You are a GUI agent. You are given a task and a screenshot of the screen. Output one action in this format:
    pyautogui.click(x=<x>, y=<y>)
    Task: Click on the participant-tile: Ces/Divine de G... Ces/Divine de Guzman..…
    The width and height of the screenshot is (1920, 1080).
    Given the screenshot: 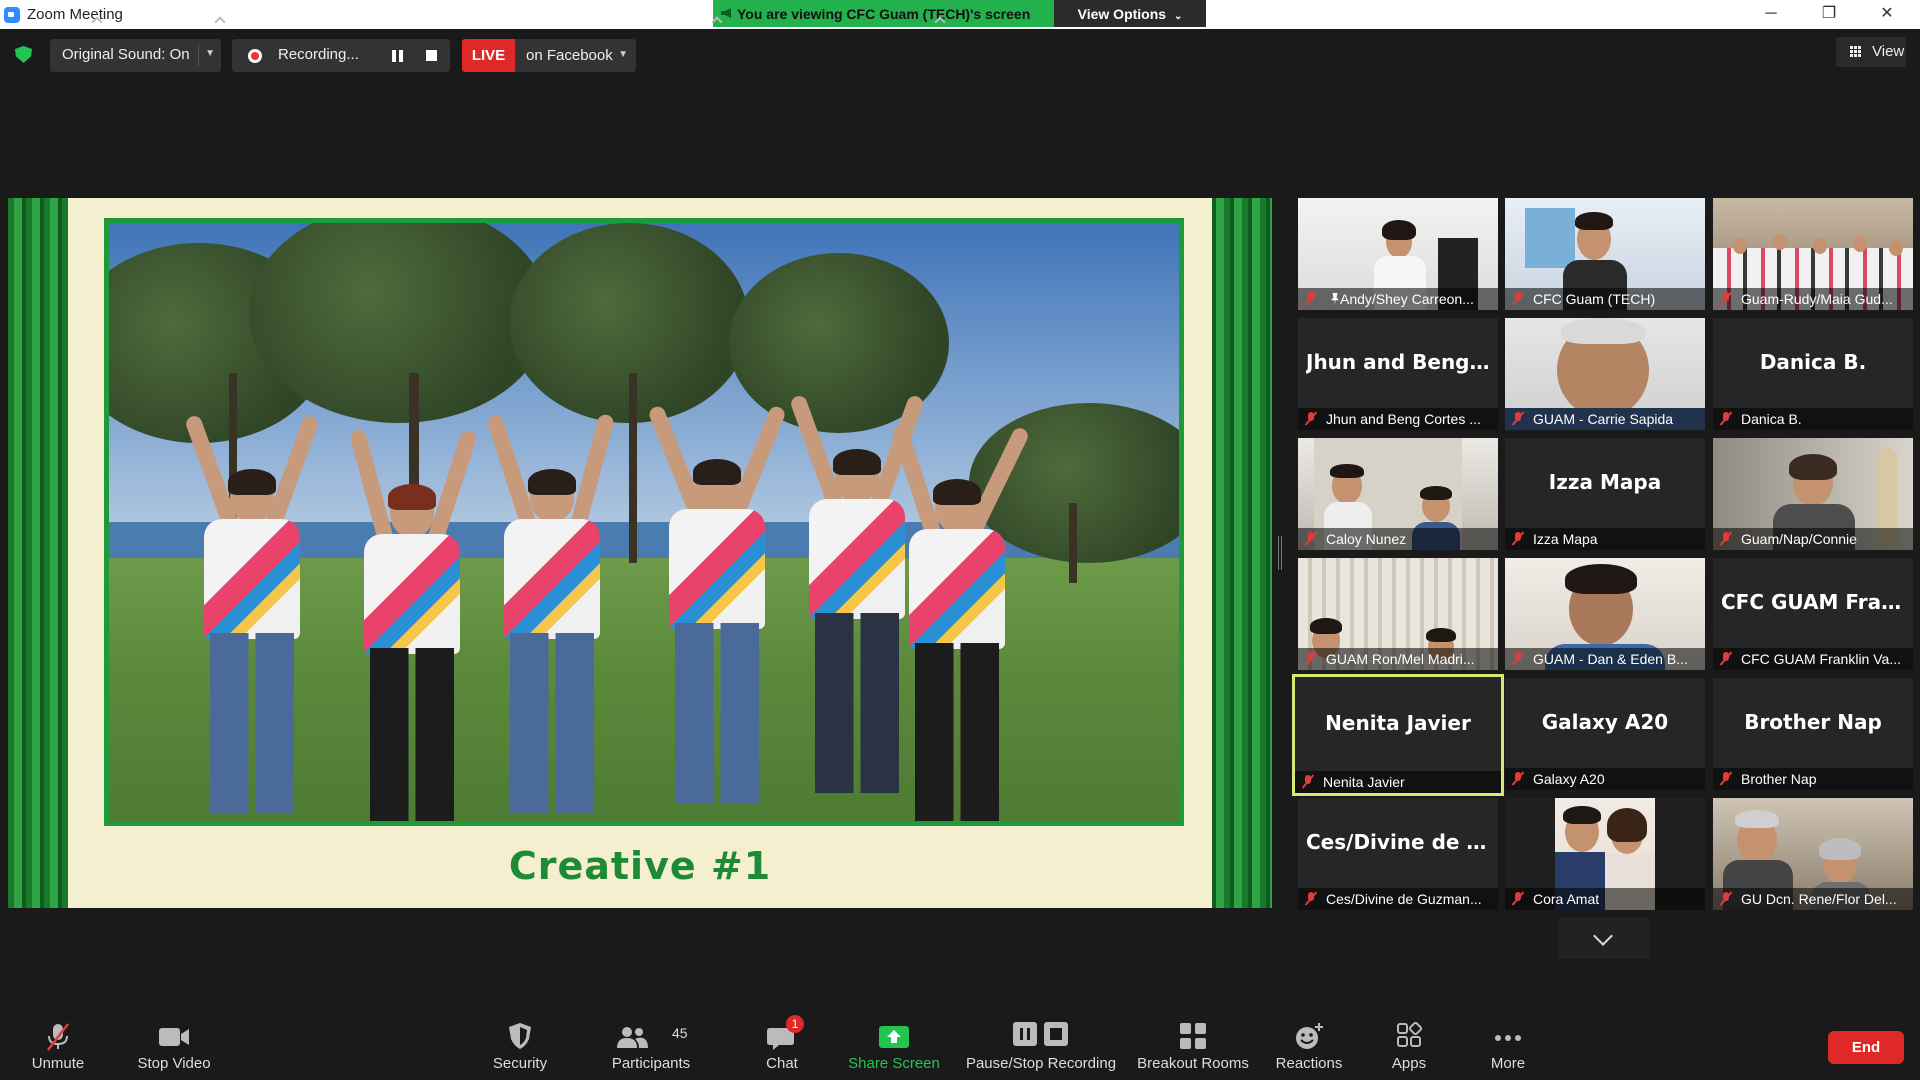 What is the action you would take?
    pyautogui.click(x=1398, y=854)
    